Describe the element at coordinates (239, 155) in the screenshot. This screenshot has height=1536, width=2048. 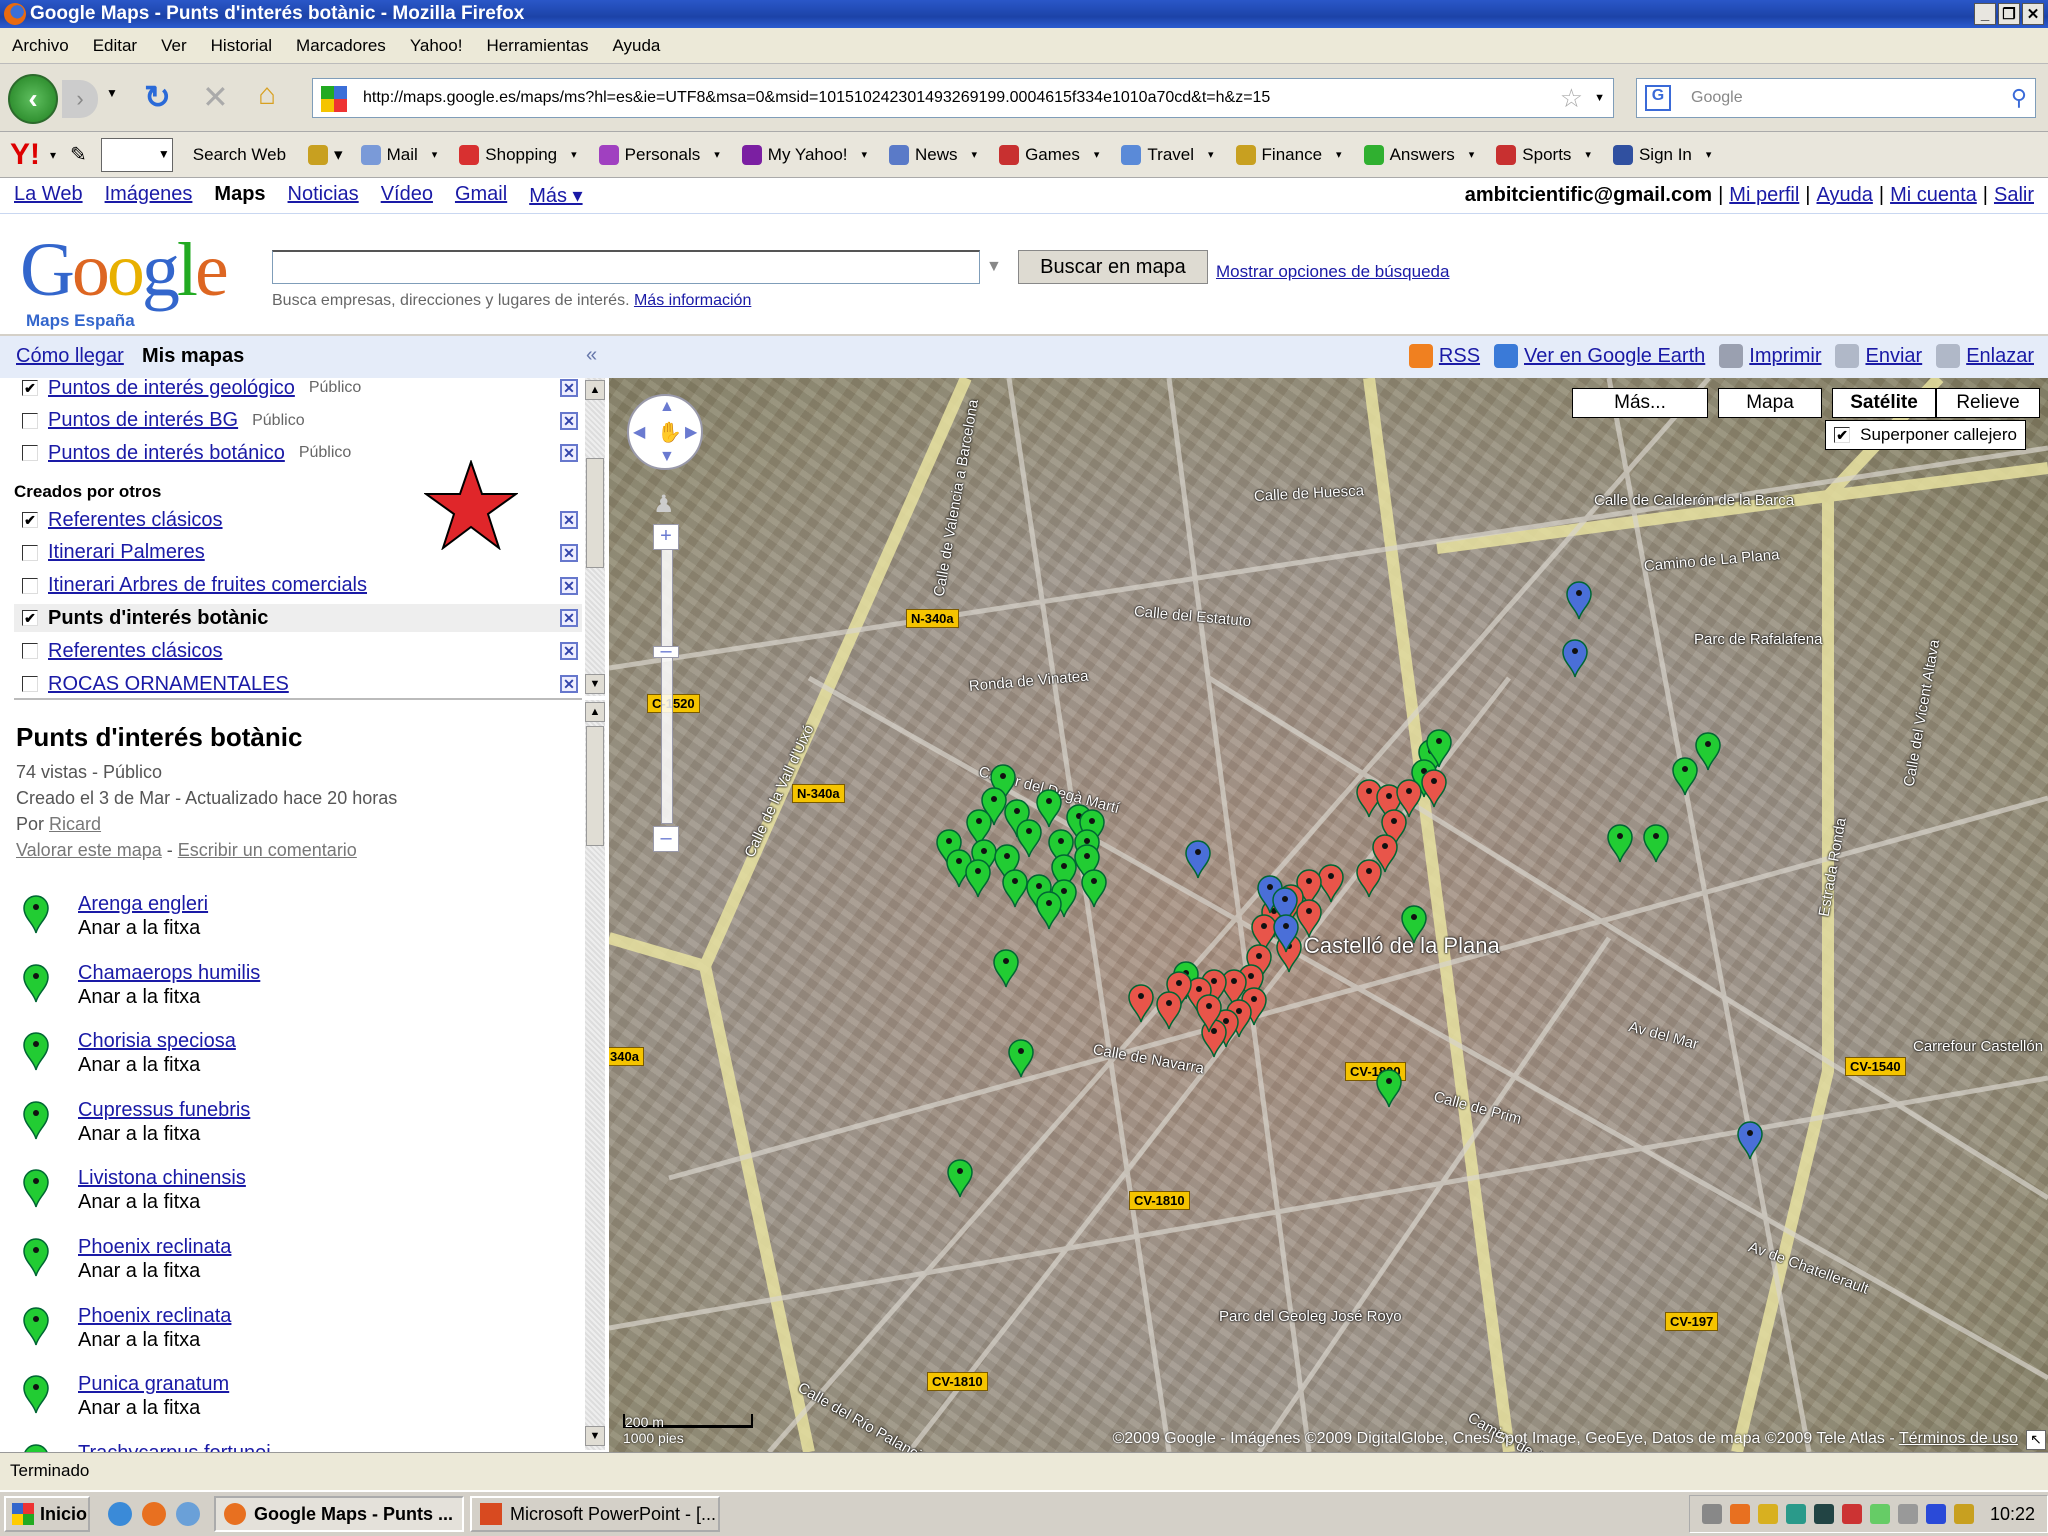
I see `search-web-button: Search Web` at that location.